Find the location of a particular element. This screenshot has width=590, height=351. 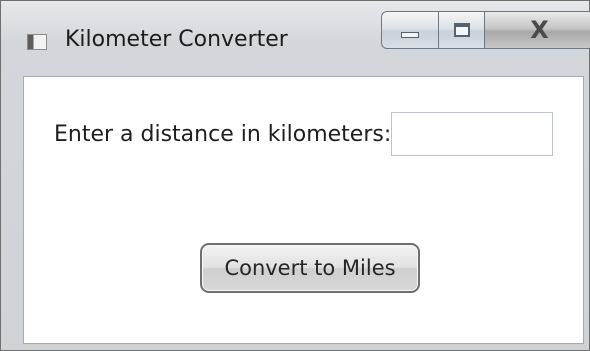

minimize-button is located at coordinates (410, 30).